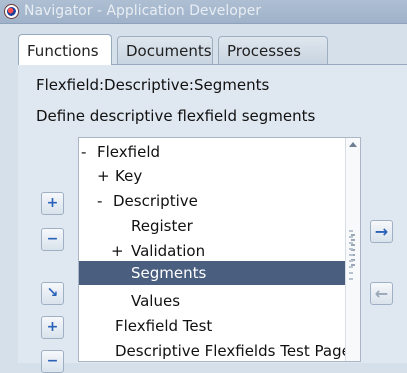  What do you see at coordinates (233, 351) in the screenshot?
I see `tree-item-label: Descriptive Flexfields Test Page` at bounding box center [233, 351].